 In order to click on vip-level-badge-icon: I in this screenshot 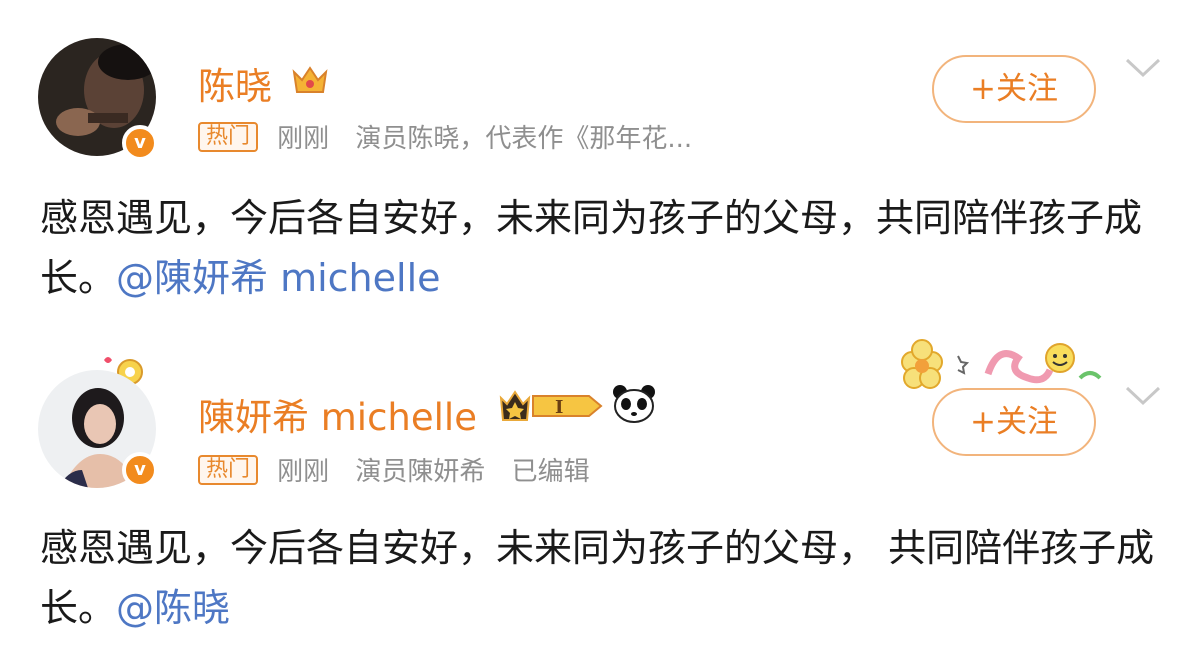, I will do `click(551, 405)`.